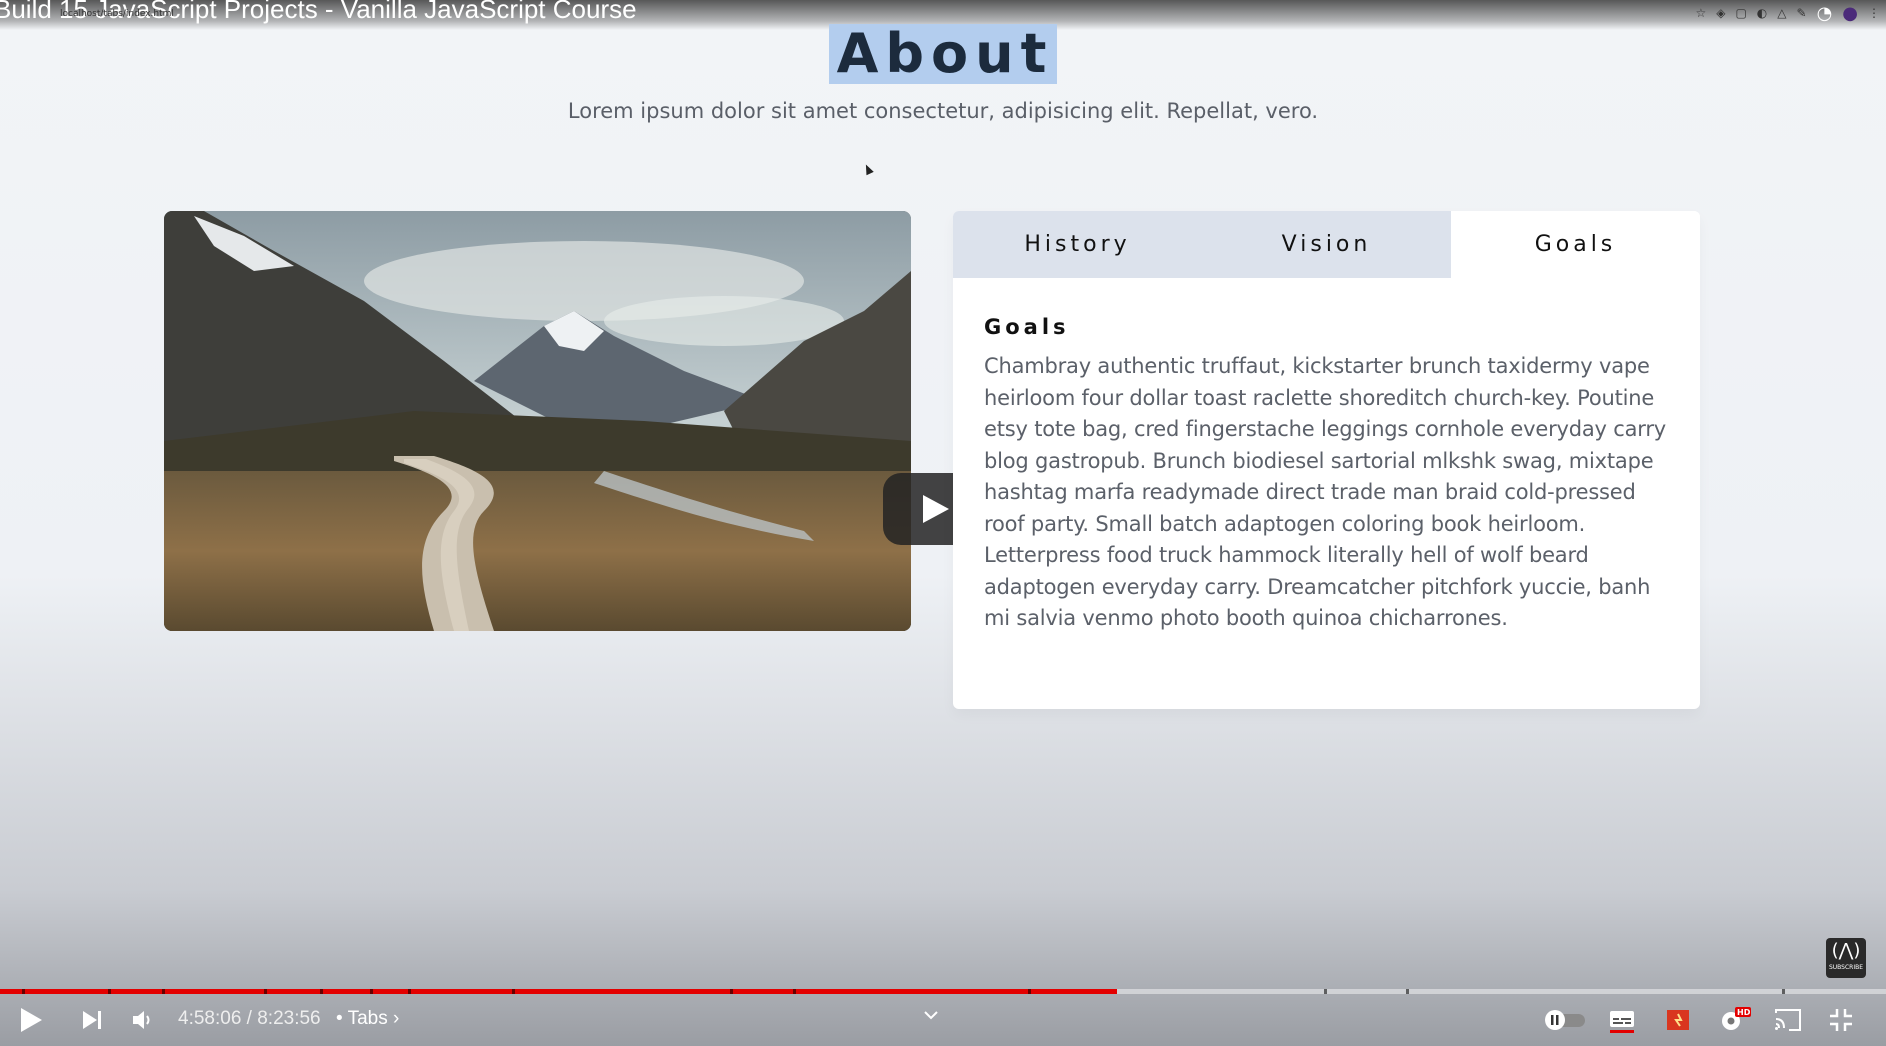 The image size is (1886, 1046). What do you see at coordinates (1678, 1020) in the screenshot?
I see `miniplayer-icon` at bounding box center [1678, 1020].